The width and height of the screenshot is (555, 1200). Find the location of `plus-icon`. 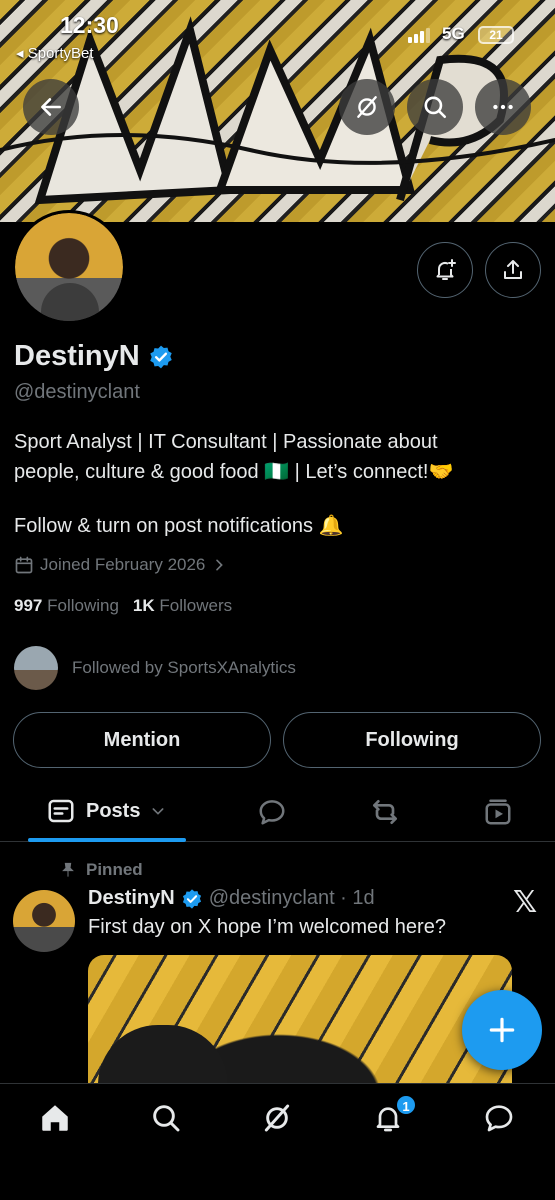

plus-icon is located at coordinates (502, 1030).